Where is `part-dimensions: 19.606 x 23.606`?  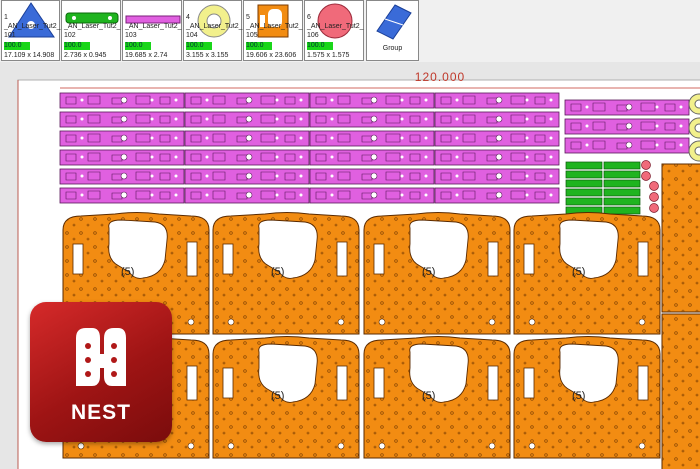
part-dimensions: 19.606 x 23.606 is located at coordinates (271, 55).